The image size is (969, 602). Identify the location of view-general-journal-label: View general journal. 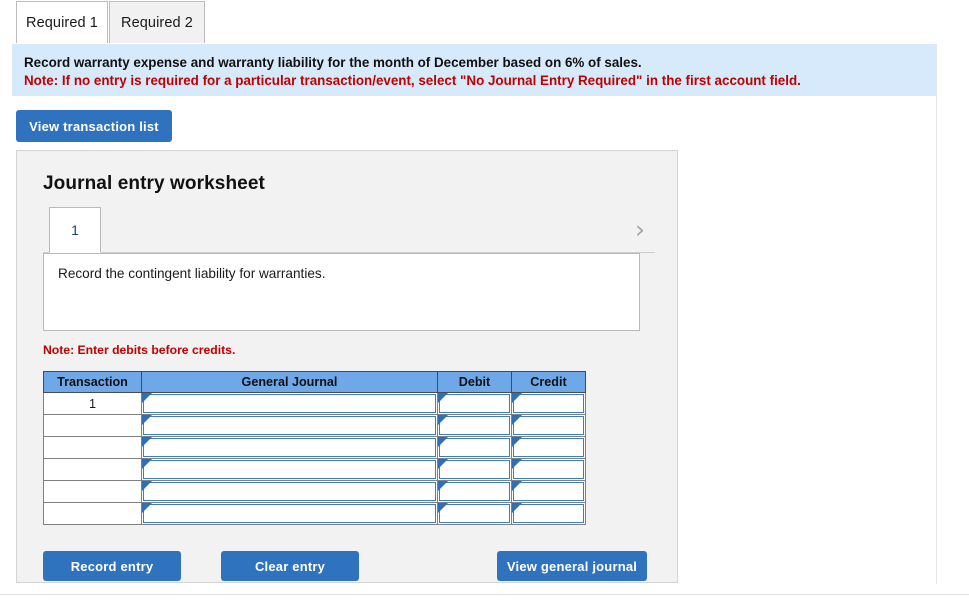
(572, 566).